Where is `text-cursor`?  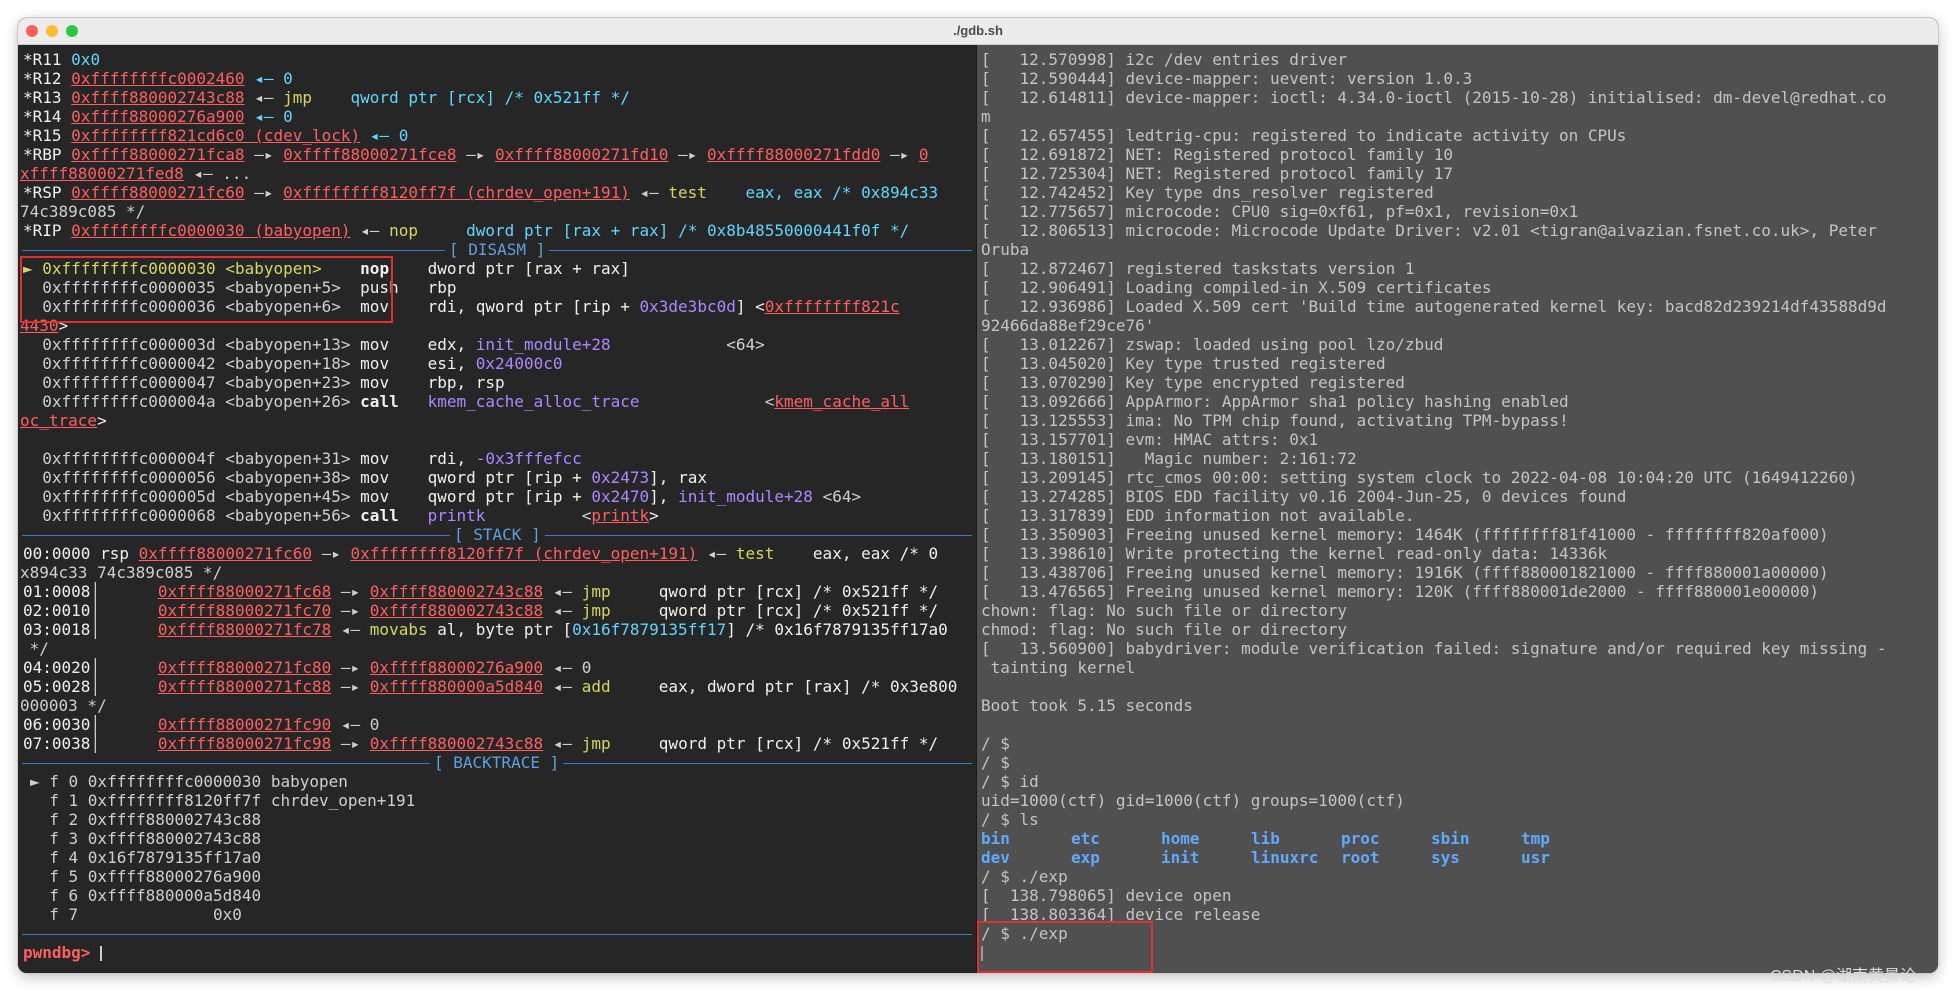 text-cursor is located at coordinates (101, 953).